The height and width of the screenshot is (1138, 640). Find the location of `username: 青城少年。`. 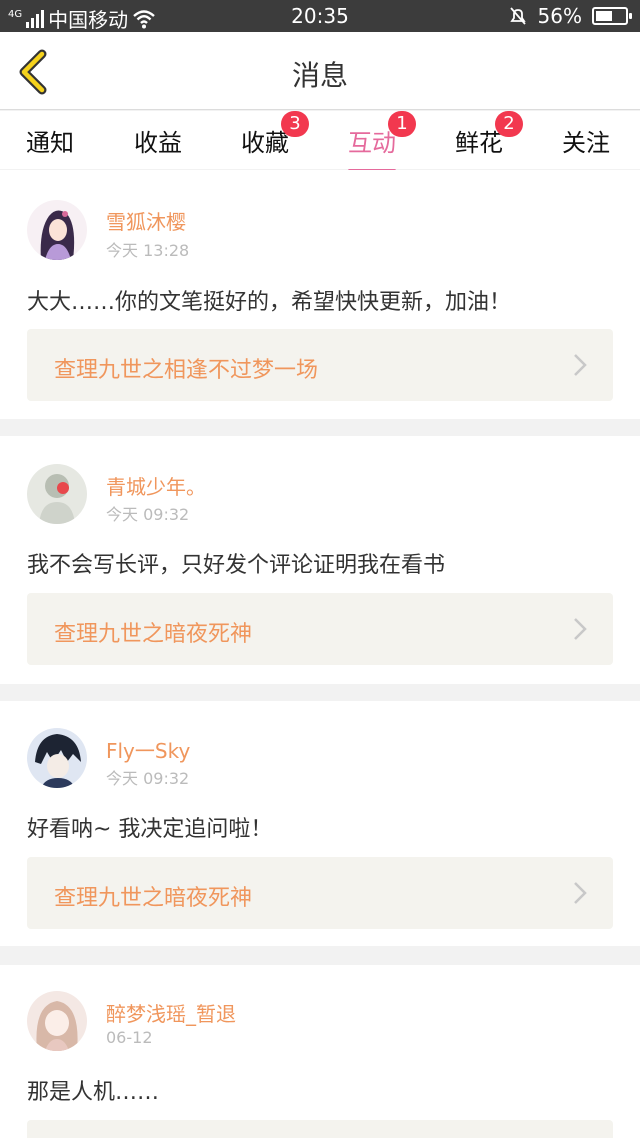

username: 青城少年。 is located at coordinates (156, 485).